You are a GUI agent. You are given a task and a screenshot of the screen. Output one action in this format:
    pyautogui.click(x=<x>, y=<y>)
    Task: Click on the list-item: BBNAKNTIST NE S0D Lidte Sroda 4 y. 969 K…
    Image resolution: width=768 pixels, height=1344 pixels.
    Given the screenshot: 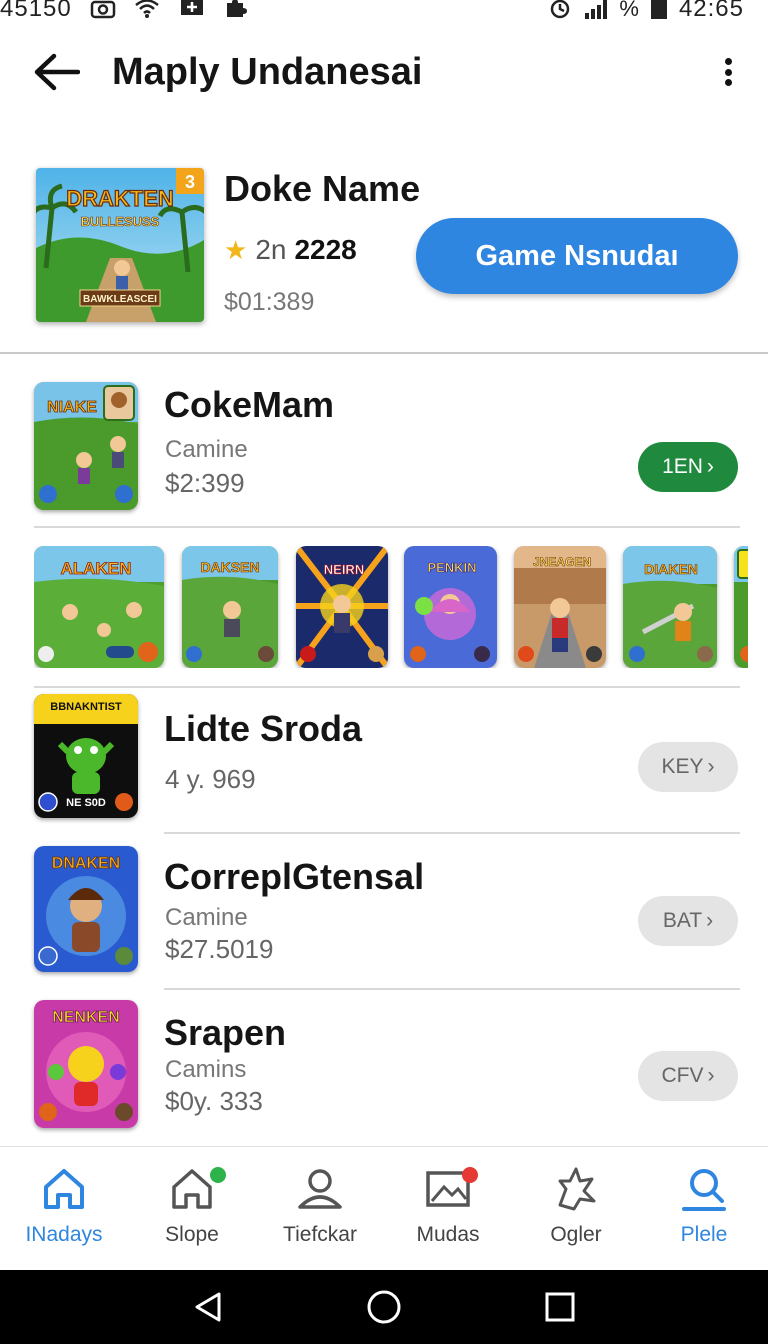 What is the action you would take?
    pyautogui.click(x=384, y=758)
    